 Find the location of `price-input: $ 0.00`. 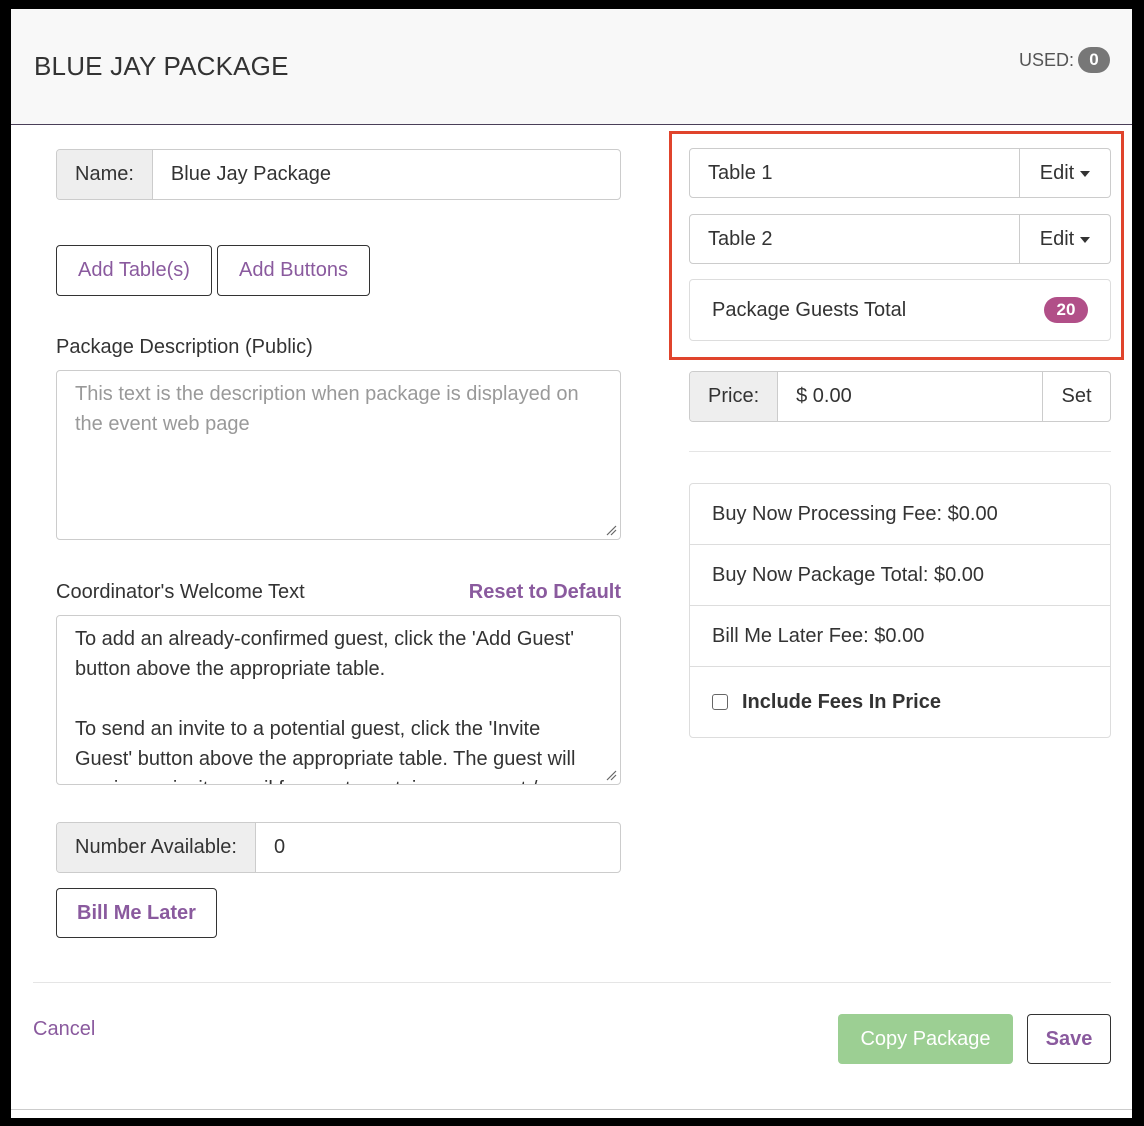

price-input: $ 0.00 is located at coordinates (910, 396).